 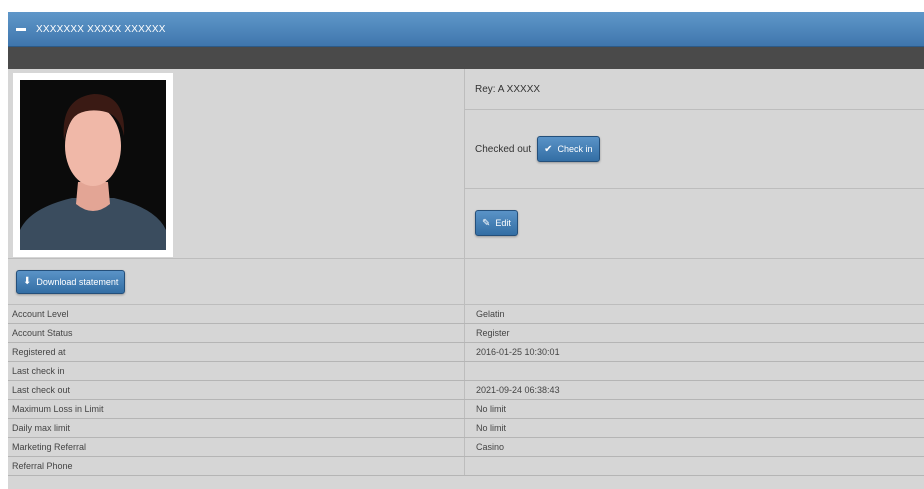 What do you see at coordinates (694, 149) in the screenshot?
I see `checkin-row: Checked out ✔ Check in` at bounding box center [694, 149].